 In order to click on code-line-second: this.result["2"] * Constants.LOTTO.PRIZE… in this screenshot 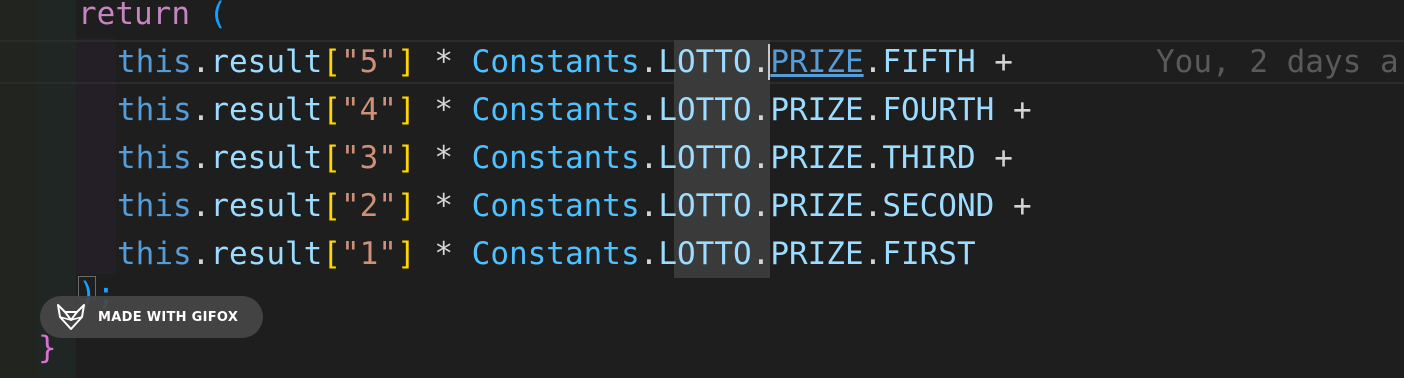, I will do `click(574, 206)`.